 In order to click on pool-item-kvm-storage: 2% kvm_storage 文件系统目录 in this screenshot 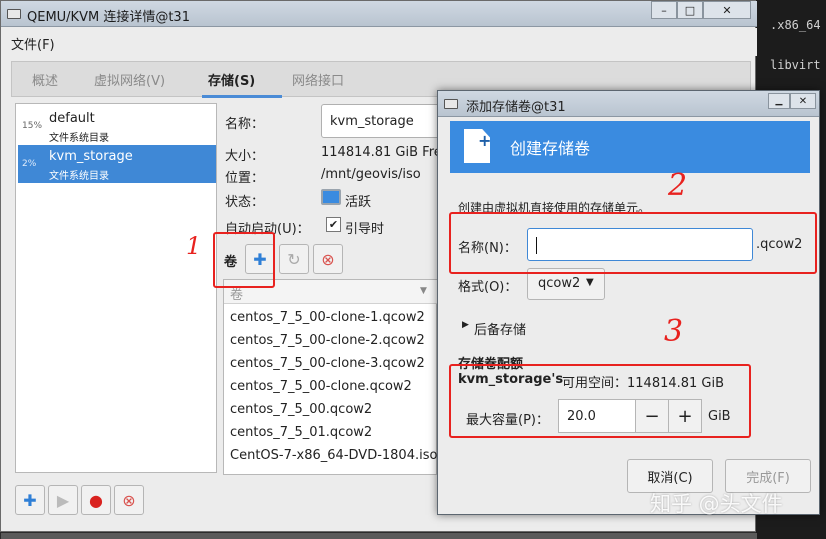, I will do `click(117, 164)`.